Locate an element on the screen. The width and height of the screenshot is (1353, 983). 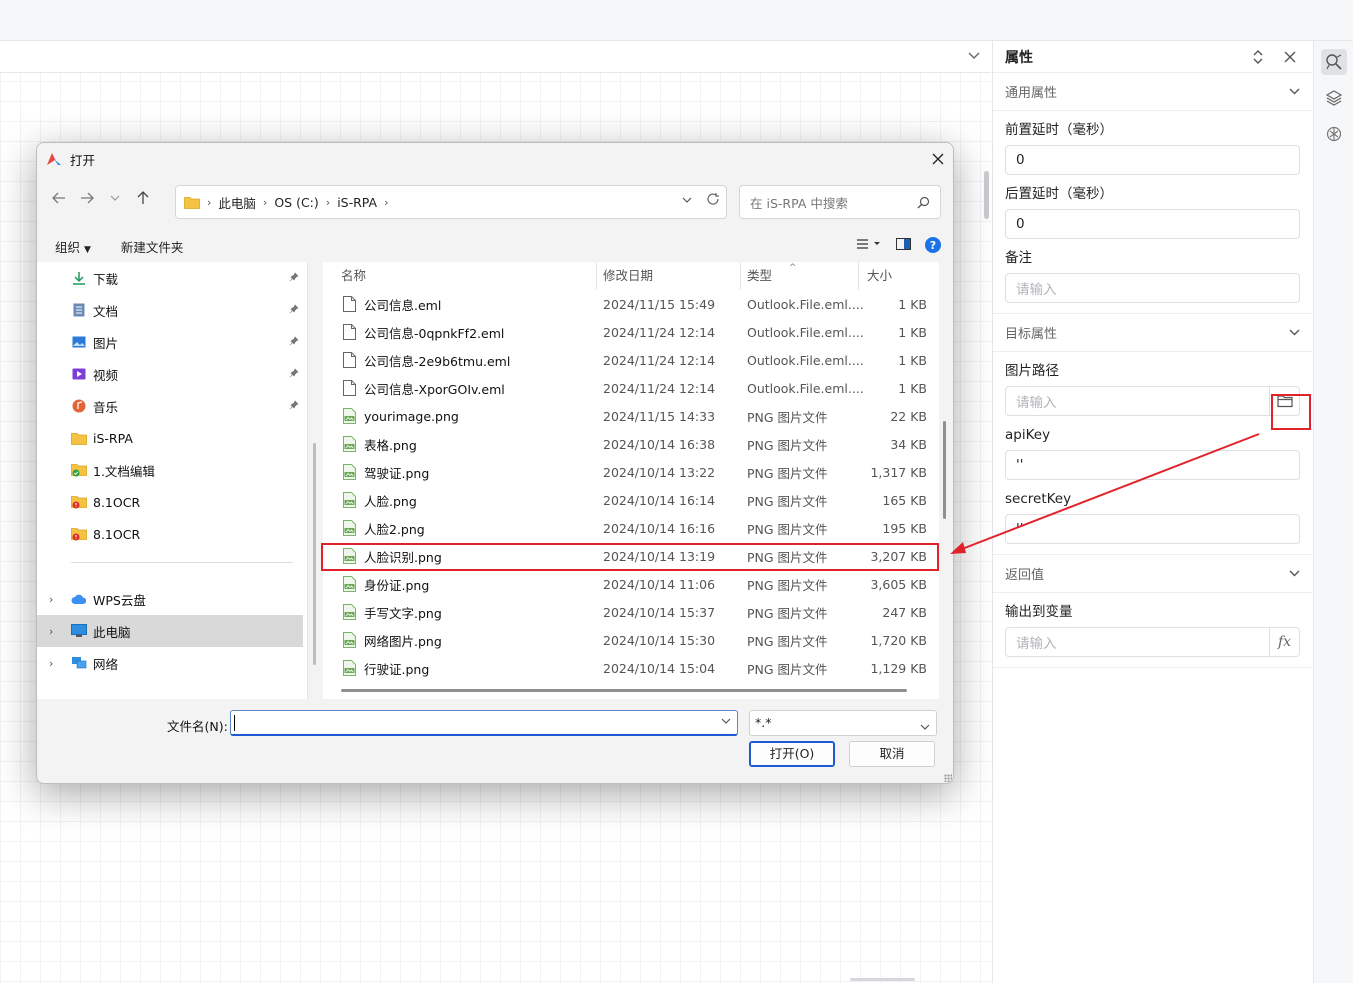
breadcrumb-item: OS (C:) is located at coordinates (296, 202).